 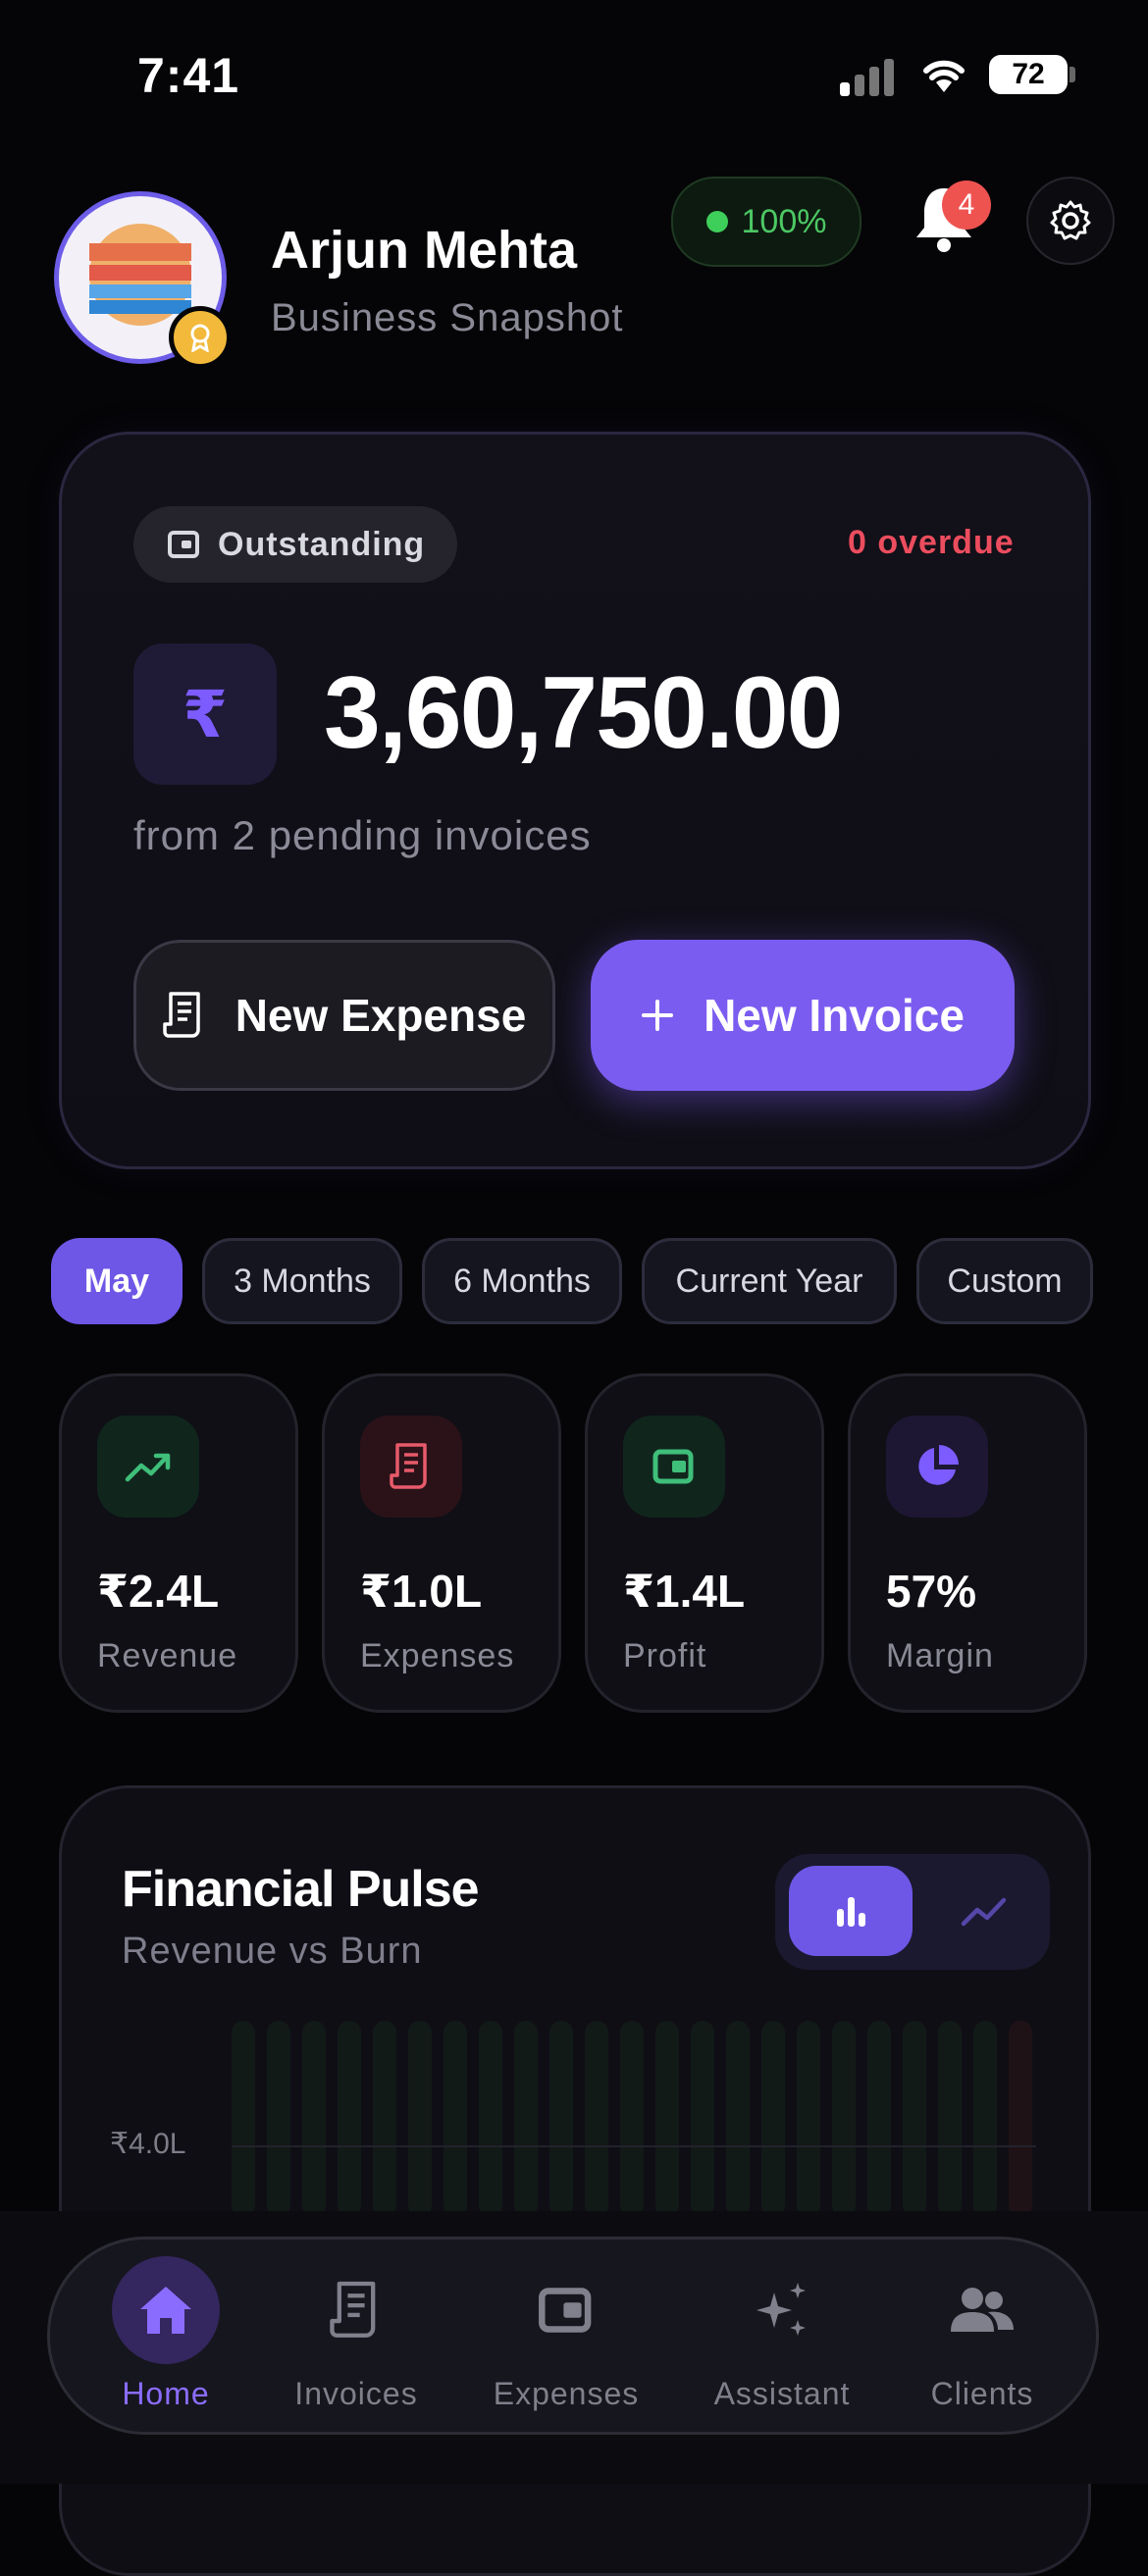 I want to click on y-axis-tick: ₹4.0L, so click(x=148, y=2144).